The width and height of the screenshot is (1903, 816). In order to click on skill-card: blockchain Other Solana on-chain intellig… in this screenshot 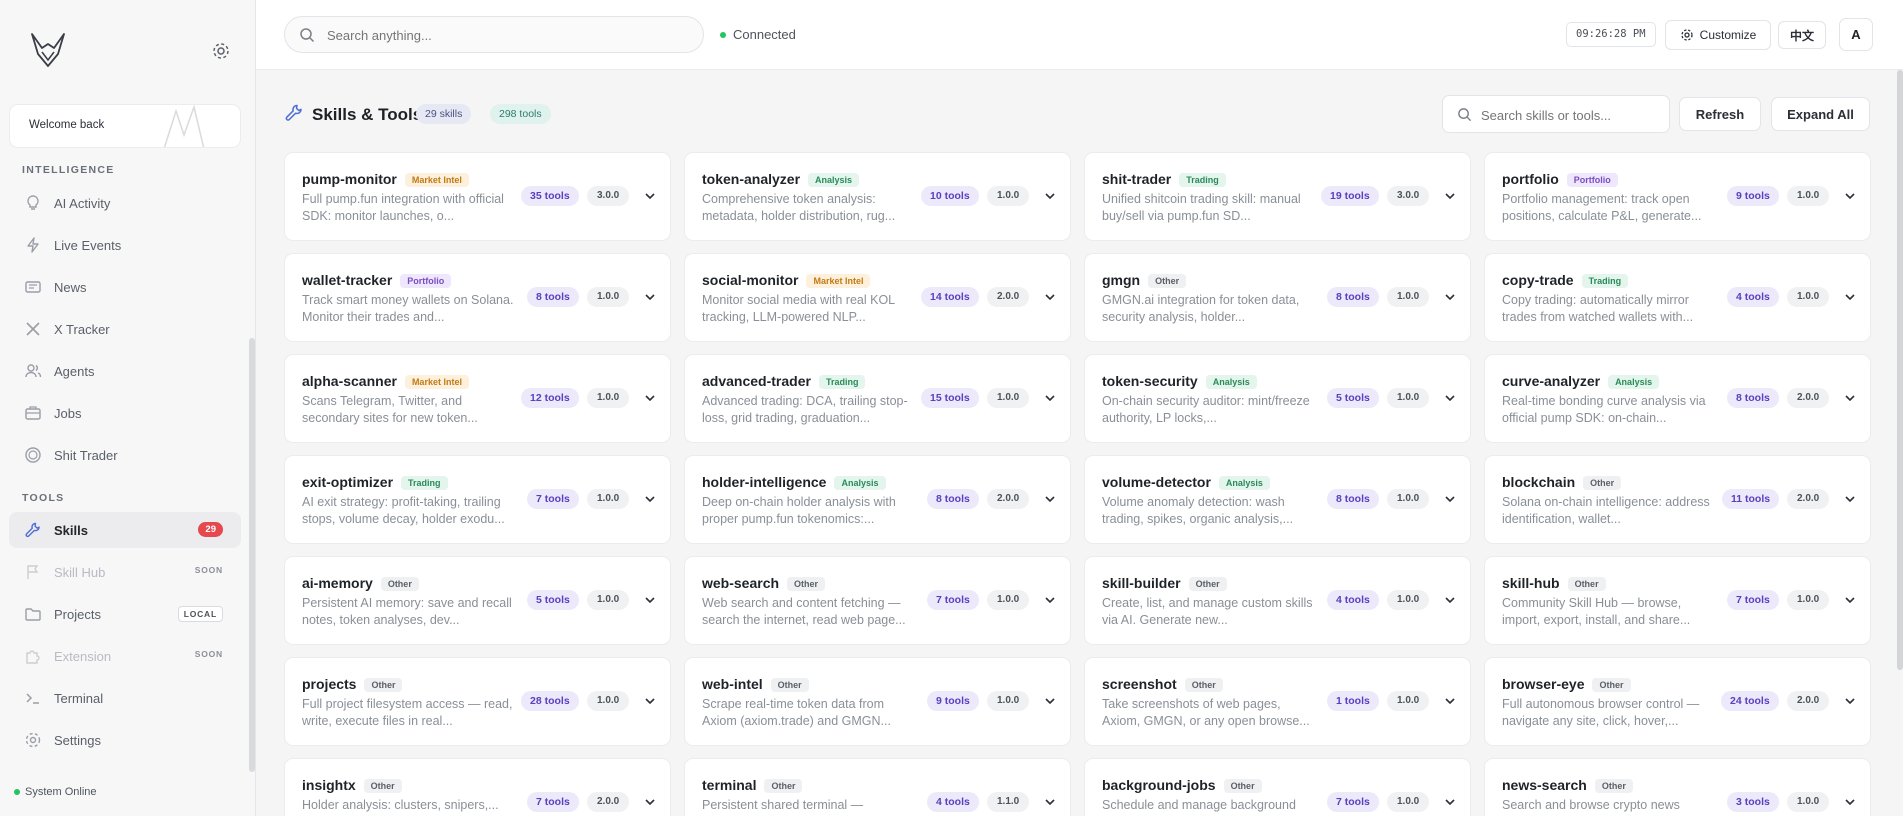, I will do `click(1677, 499)`.